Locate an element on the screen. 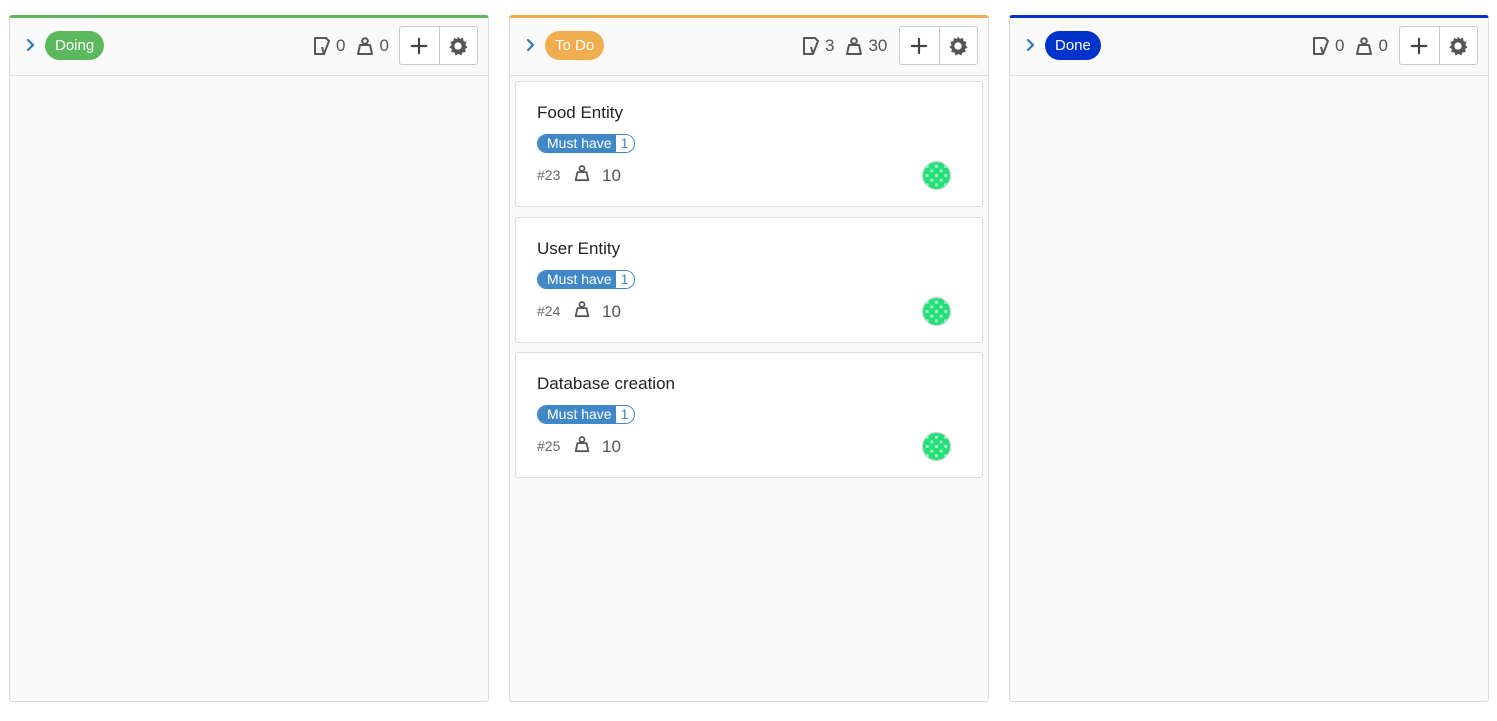 This screenshot has height=721, width=1497. card: User Entity Must have 1 #24 10 is located at coordinates (749, 280).